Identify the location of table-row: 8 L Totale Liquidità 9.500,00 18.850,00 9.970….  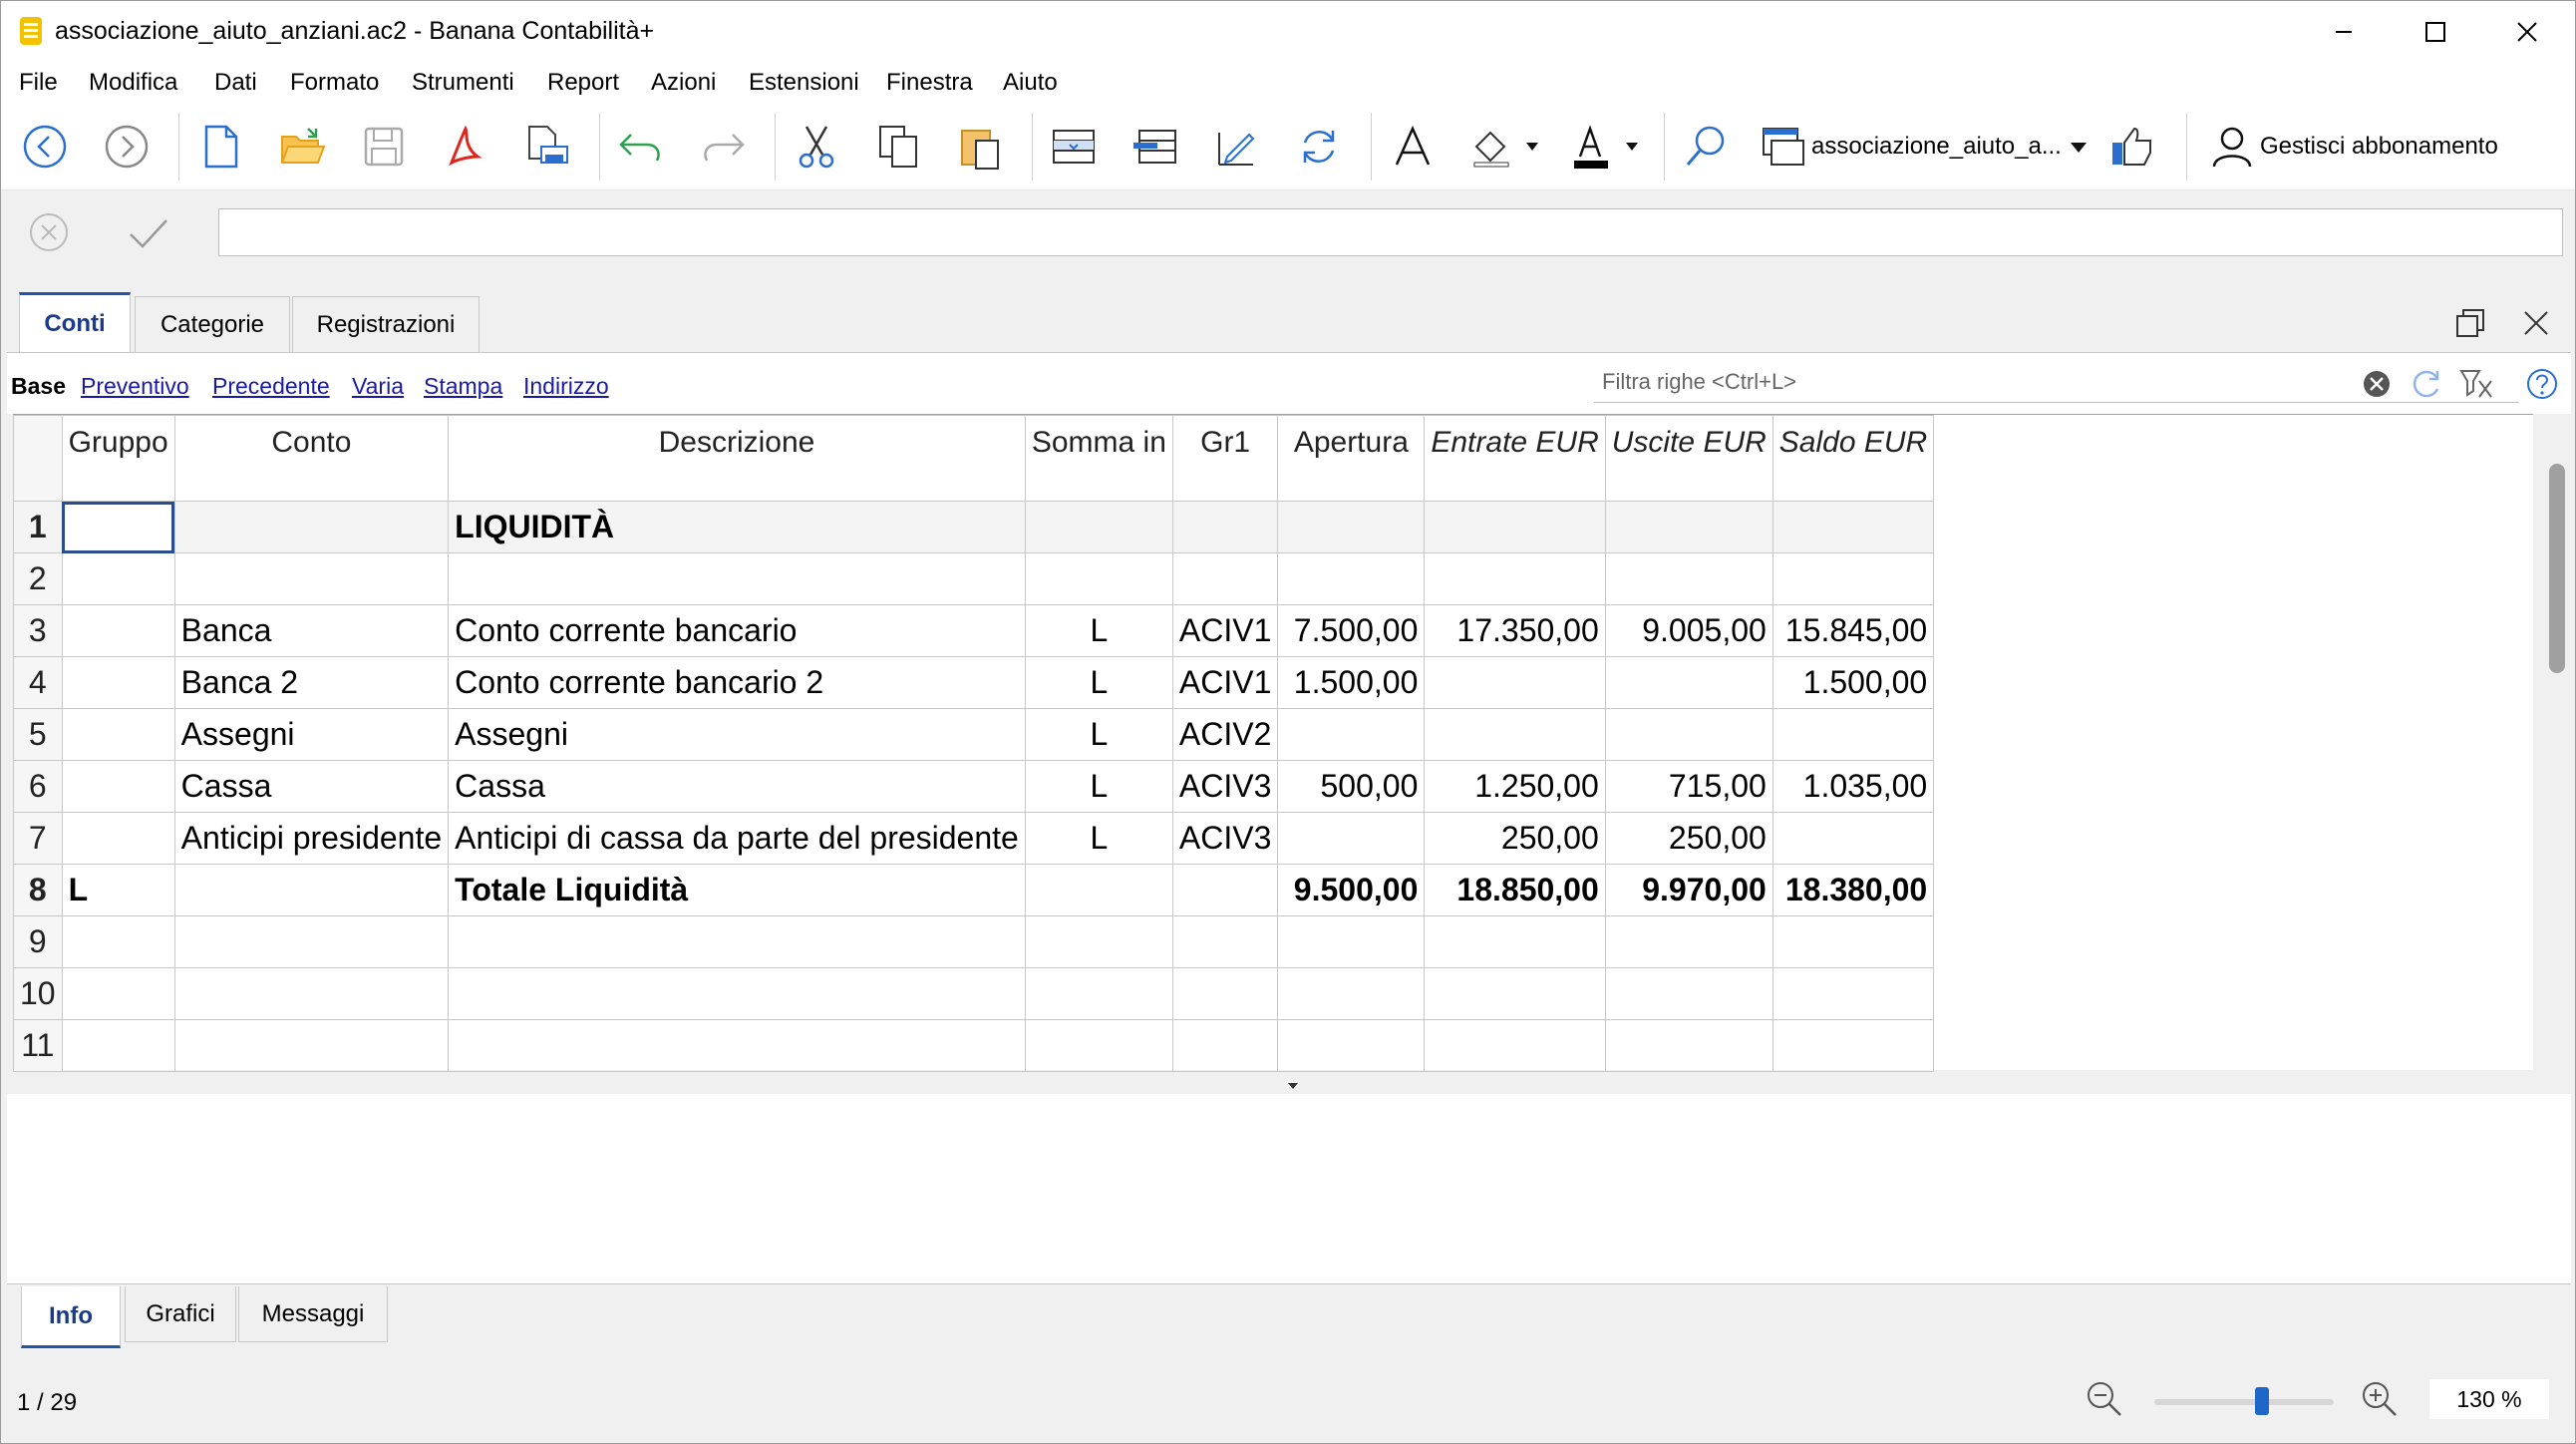
(974, 890).